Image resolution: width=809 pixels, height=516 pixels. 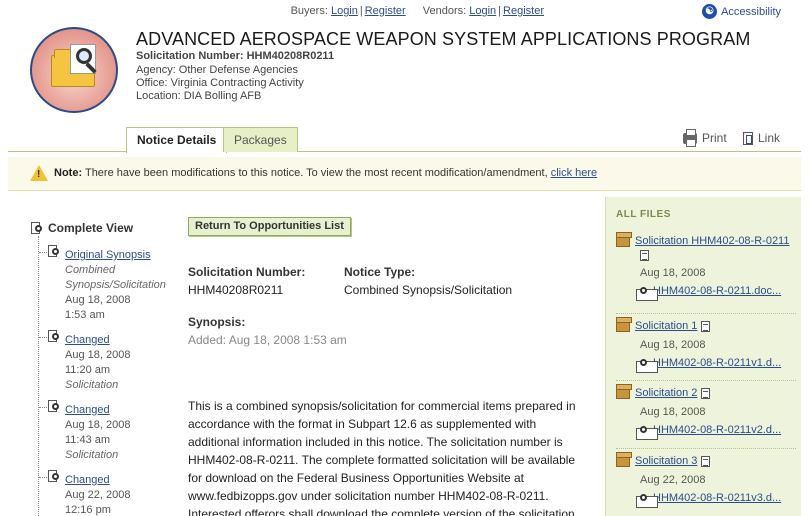 I want to click on location-text: Location: DIA Bolling AFB, so click(x=199, y=96).